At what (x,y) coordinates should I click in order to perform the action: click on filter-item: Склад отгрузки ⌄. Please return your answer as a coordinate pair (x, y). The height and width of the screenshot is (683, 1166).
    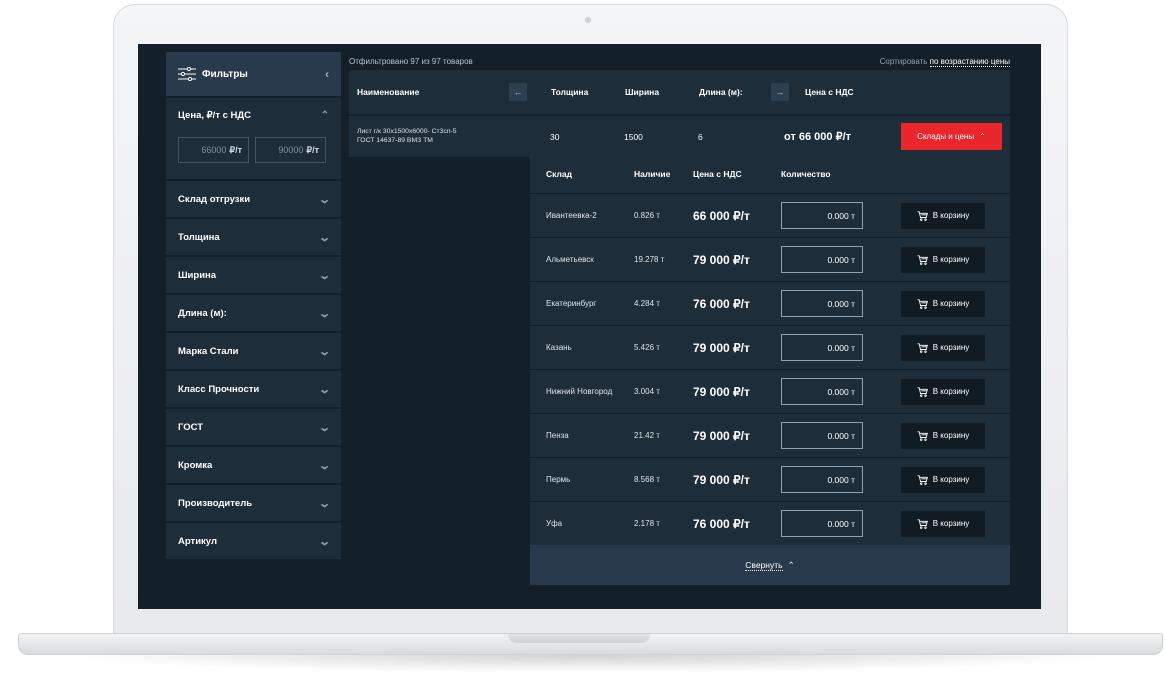
    Looking at the image, I should click on (253, 199).